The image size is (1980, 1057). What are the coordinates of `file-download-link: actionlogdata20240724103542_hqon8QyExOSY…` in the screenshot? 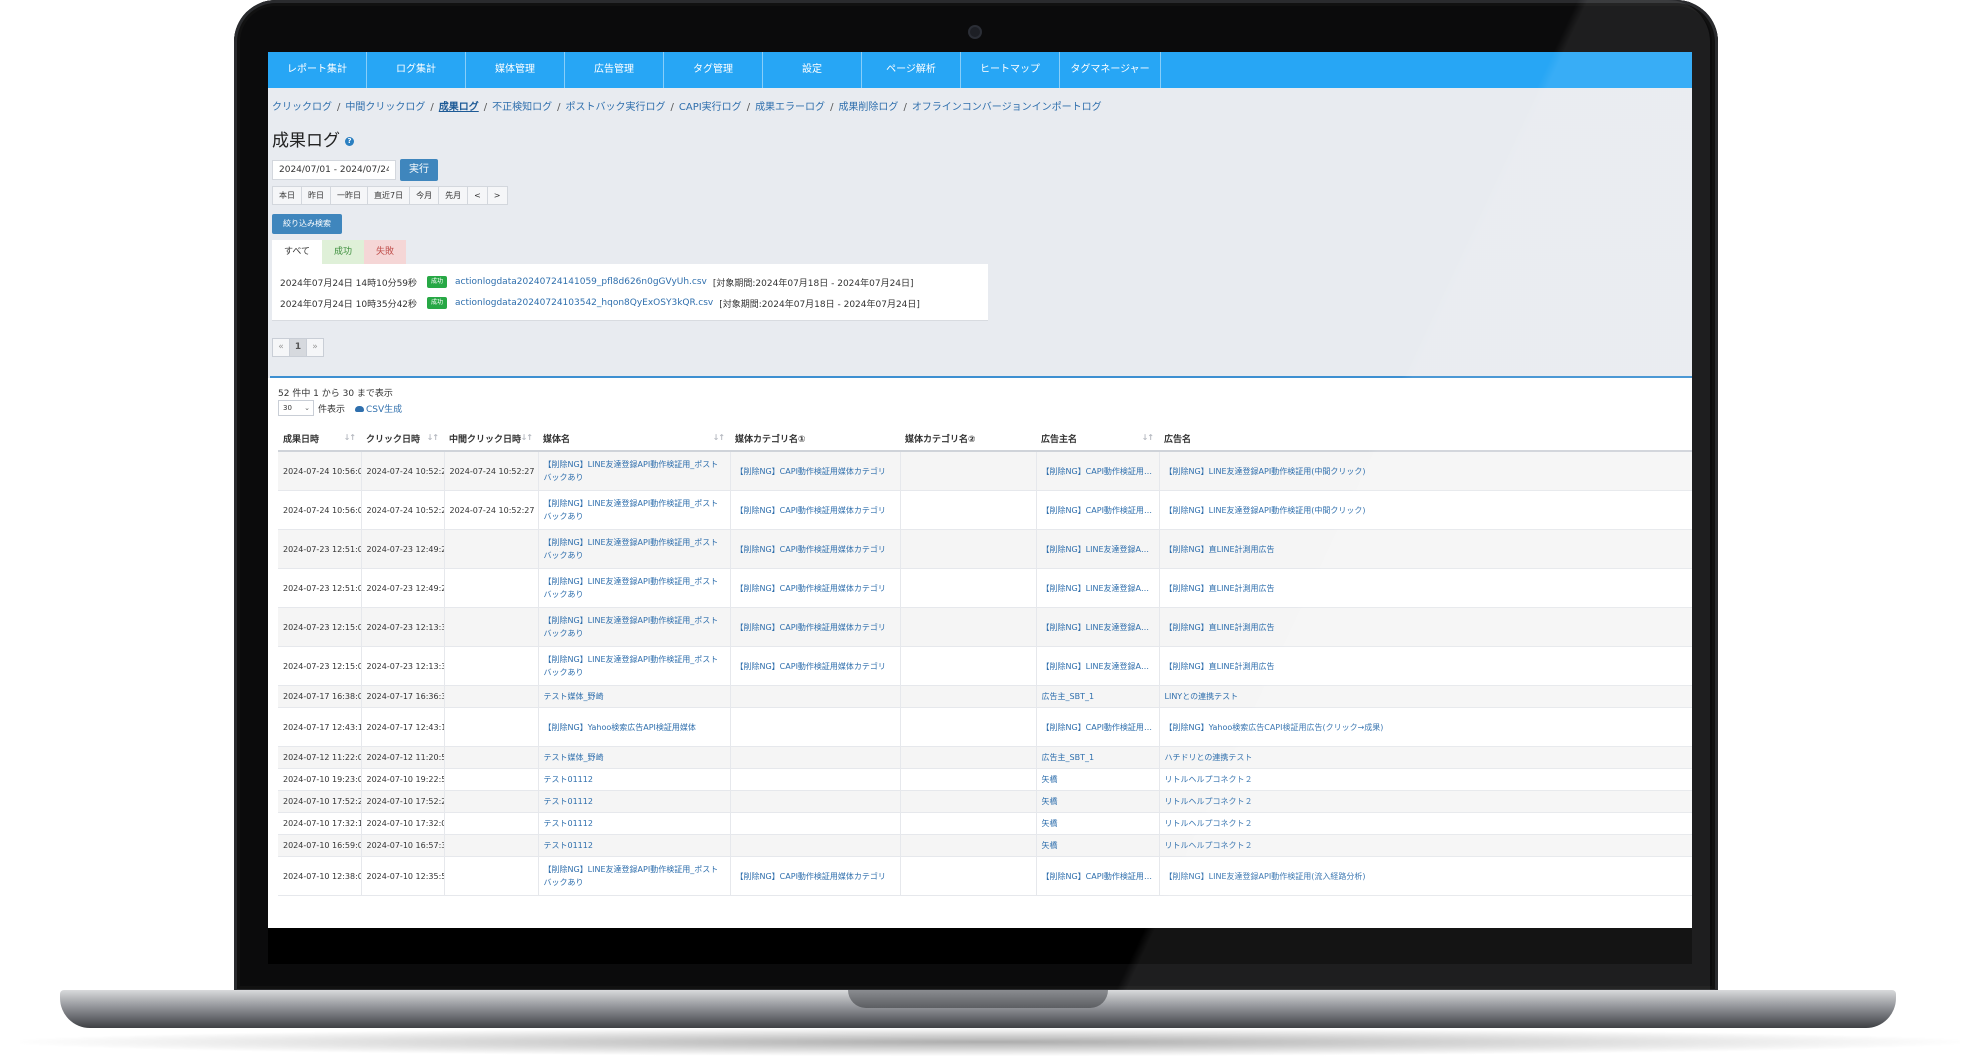 It's located at (584, 303).